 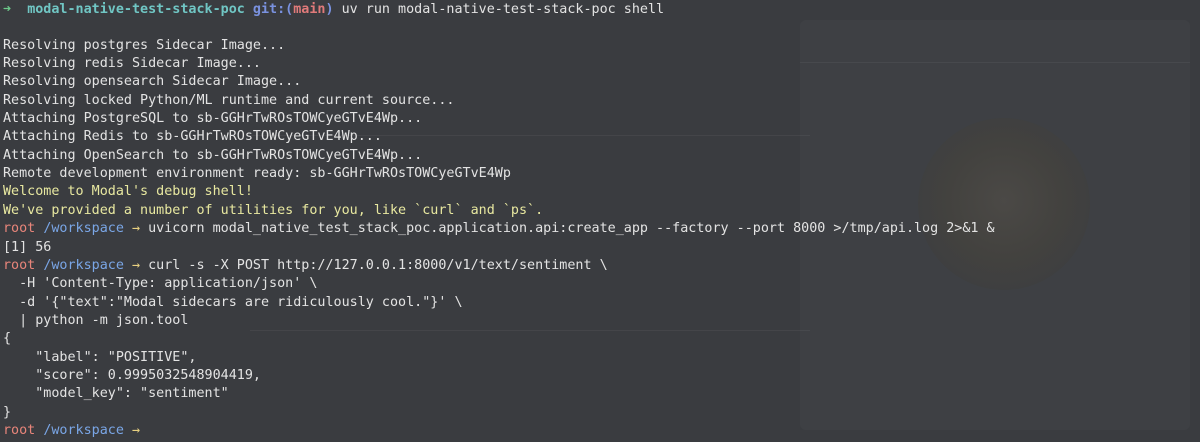 I want to click on prompt-arrow-icon: ➜, so click(x=7, y=9).